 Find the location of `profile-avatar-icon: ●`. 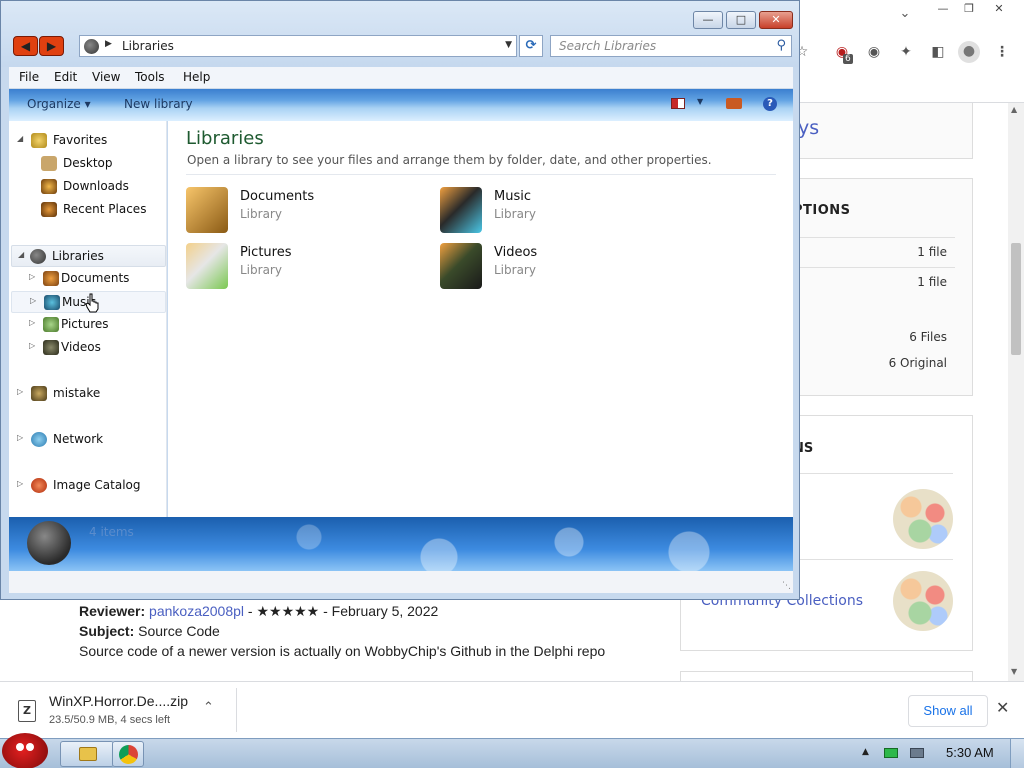

profile-avatar-icon: ● is located at coordinates (969, 52).